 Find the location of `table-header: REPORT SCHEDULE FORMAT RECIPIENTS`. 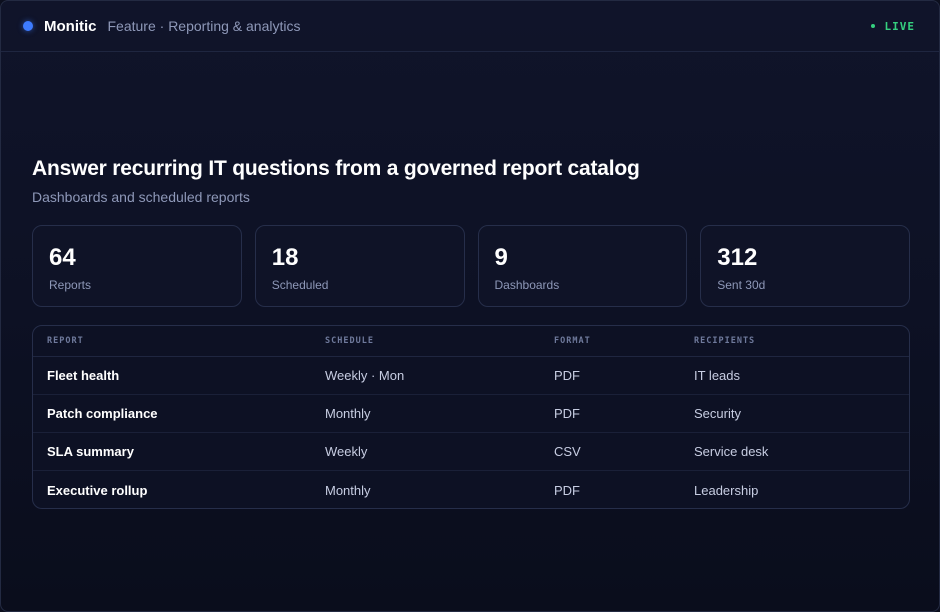

table-header: REPORT SCHEDULE FORMAT RECIPIENTS is located at coordinates (471, 341).